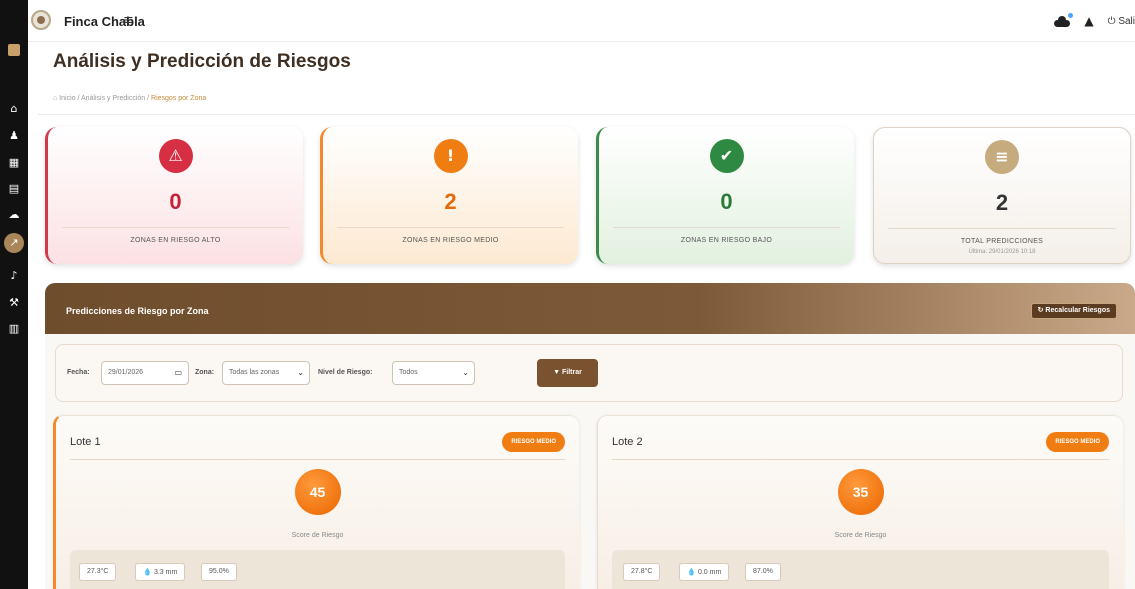 The width and height of the screenshot is (1135, 589). I want to click on top-bar: Finca Chabla ≡ ▲ ⏻ Sali, so click(581, 21).